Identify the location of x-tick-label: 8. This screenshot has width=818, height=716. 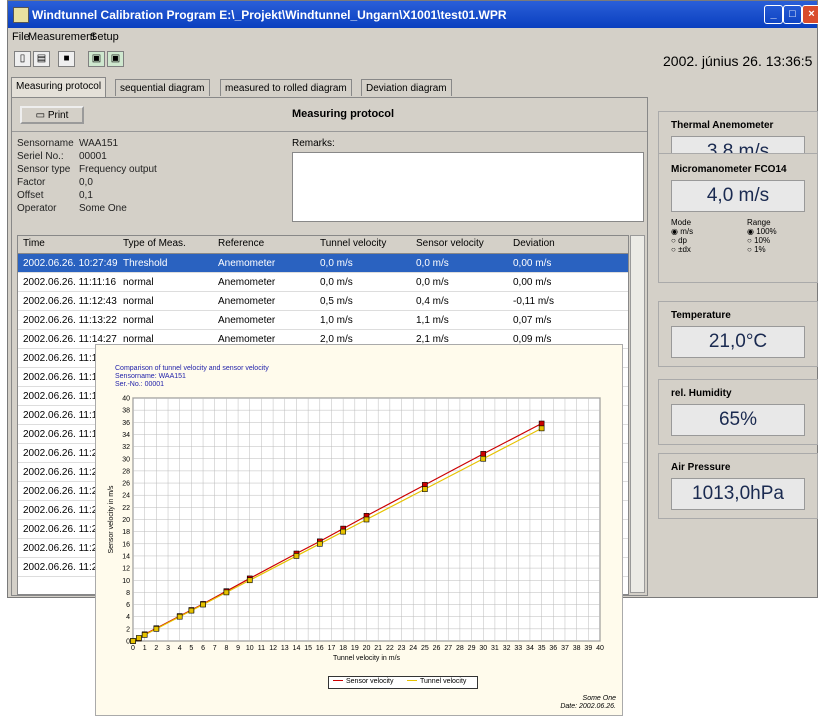
(226, 648).